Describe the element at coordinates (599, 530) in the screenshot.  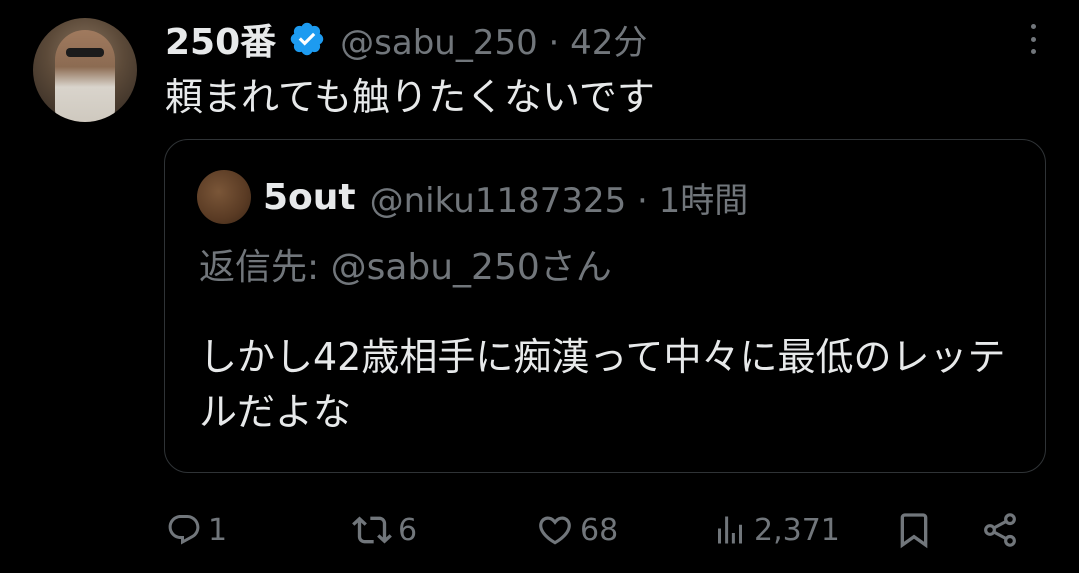
I see `like-count: 68` at that location.